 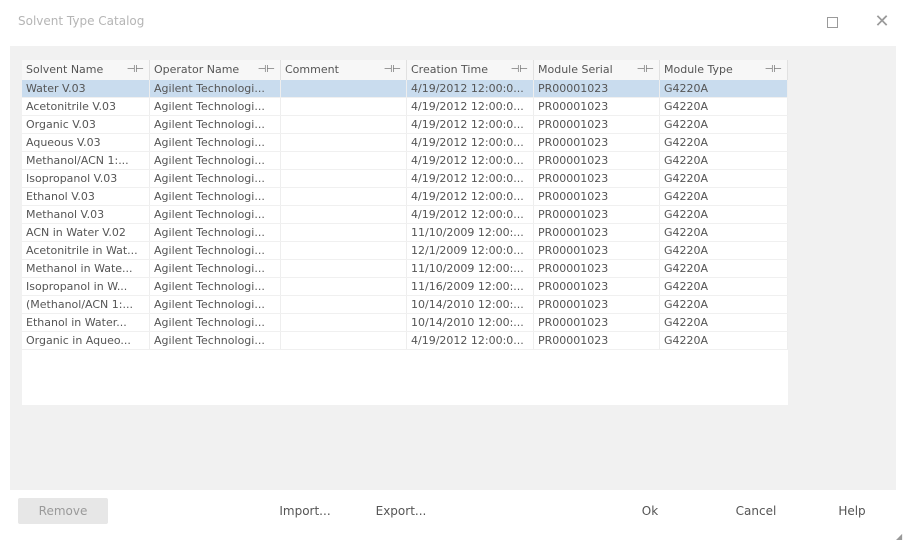 I want to click on column-header-creation-time: Creation Time ⊣⊢, so click(x=470, y=70).